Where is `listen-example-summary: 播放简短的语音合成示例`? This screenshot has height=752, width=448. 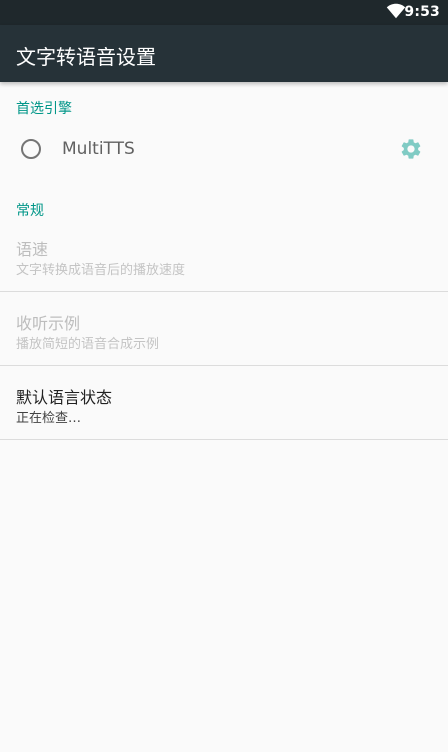 listen-example-summary: 播放简短的语音合成示例 is located at coordinates (88, 344).